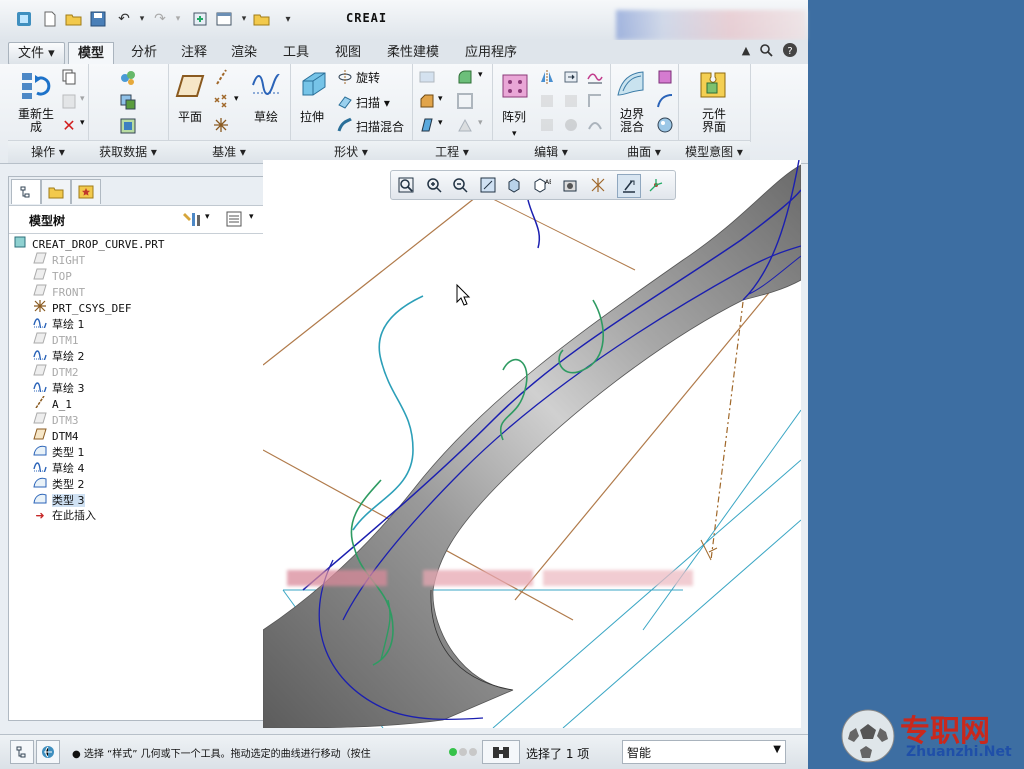  What do you see at coordinates (128, 78) in the screenshot?
I see `user-defined-feature-icon` at bounding box center [128, 78].